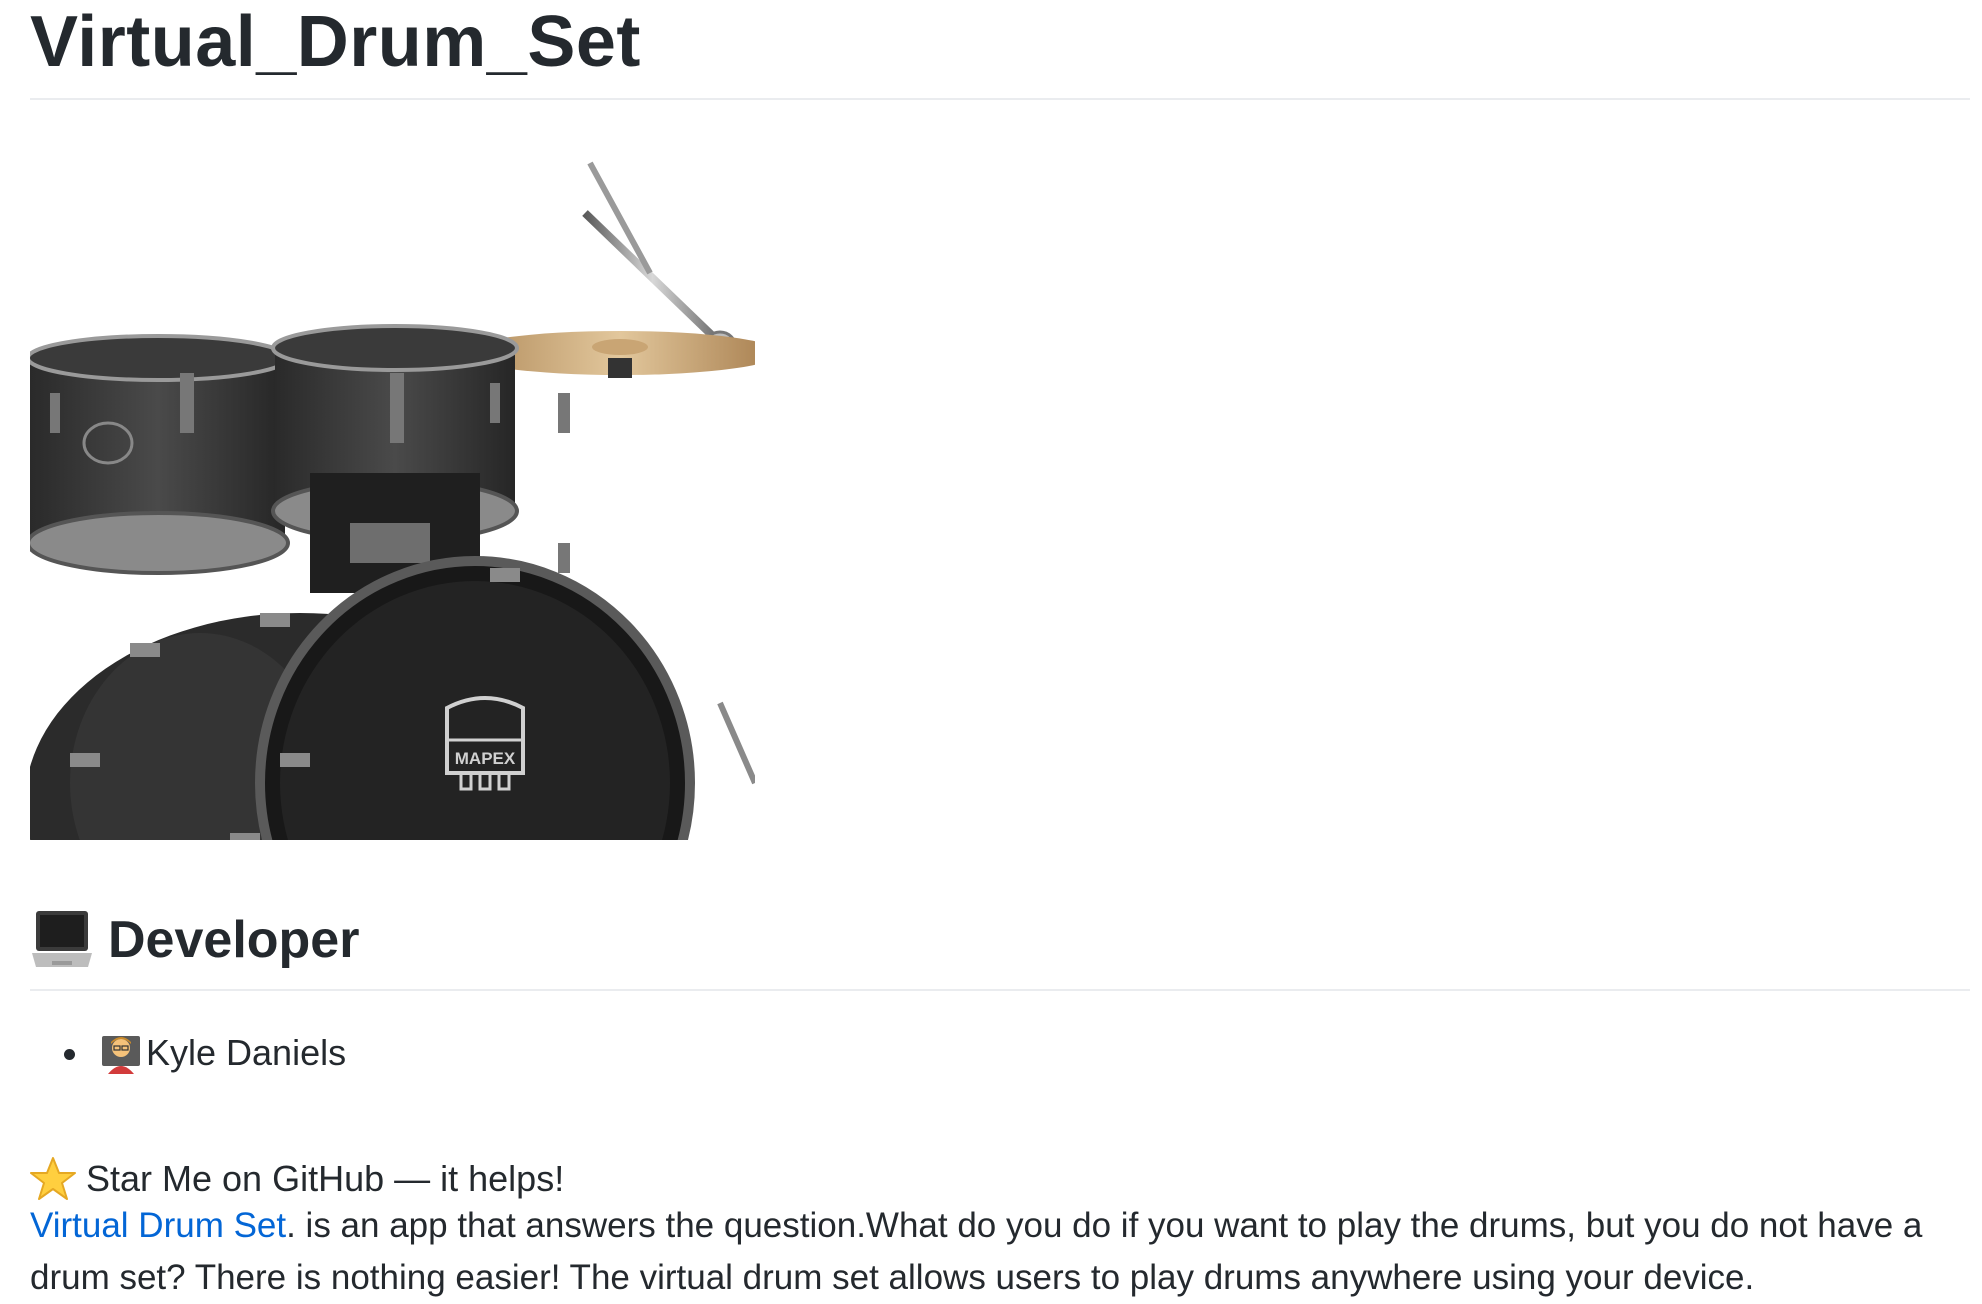  Describe the element at coordinates (1000, 50) in the screenshot. I see `page-title: Virtual_Drum_Set` at that location.